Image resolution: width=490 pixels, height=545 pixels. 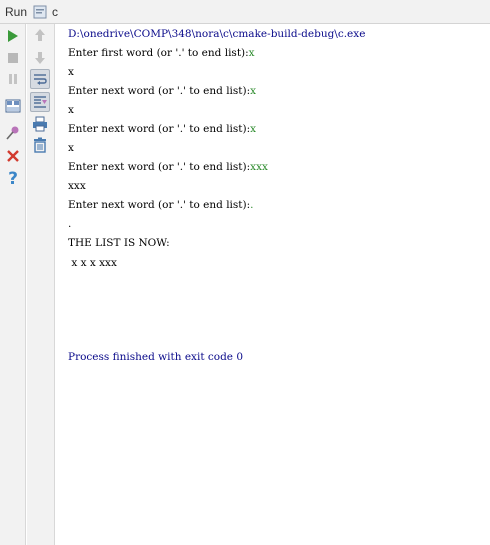 I want to click on layout-icon, so click(x=13, y=106).